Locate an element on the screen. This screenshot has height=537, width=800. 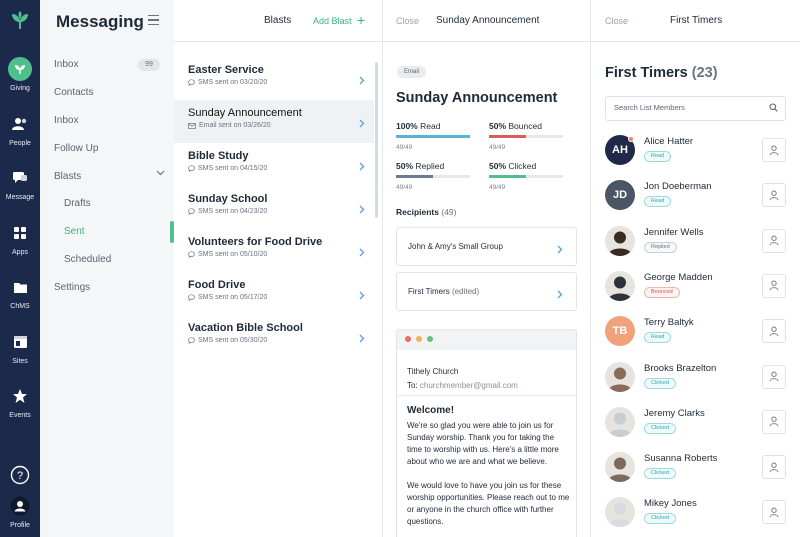
rail-item-giving: Giving is located at coordinates (20, 74).